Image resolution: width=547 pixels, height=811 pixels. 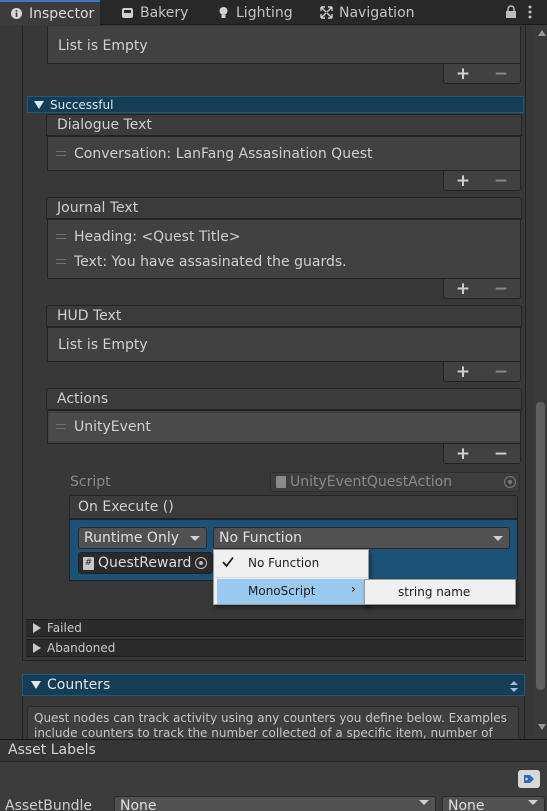 What do you see at coordinates (275, 803) in the screenshot?
I see `assetbundle-dropdown: None` at bounding box center [275, 803].